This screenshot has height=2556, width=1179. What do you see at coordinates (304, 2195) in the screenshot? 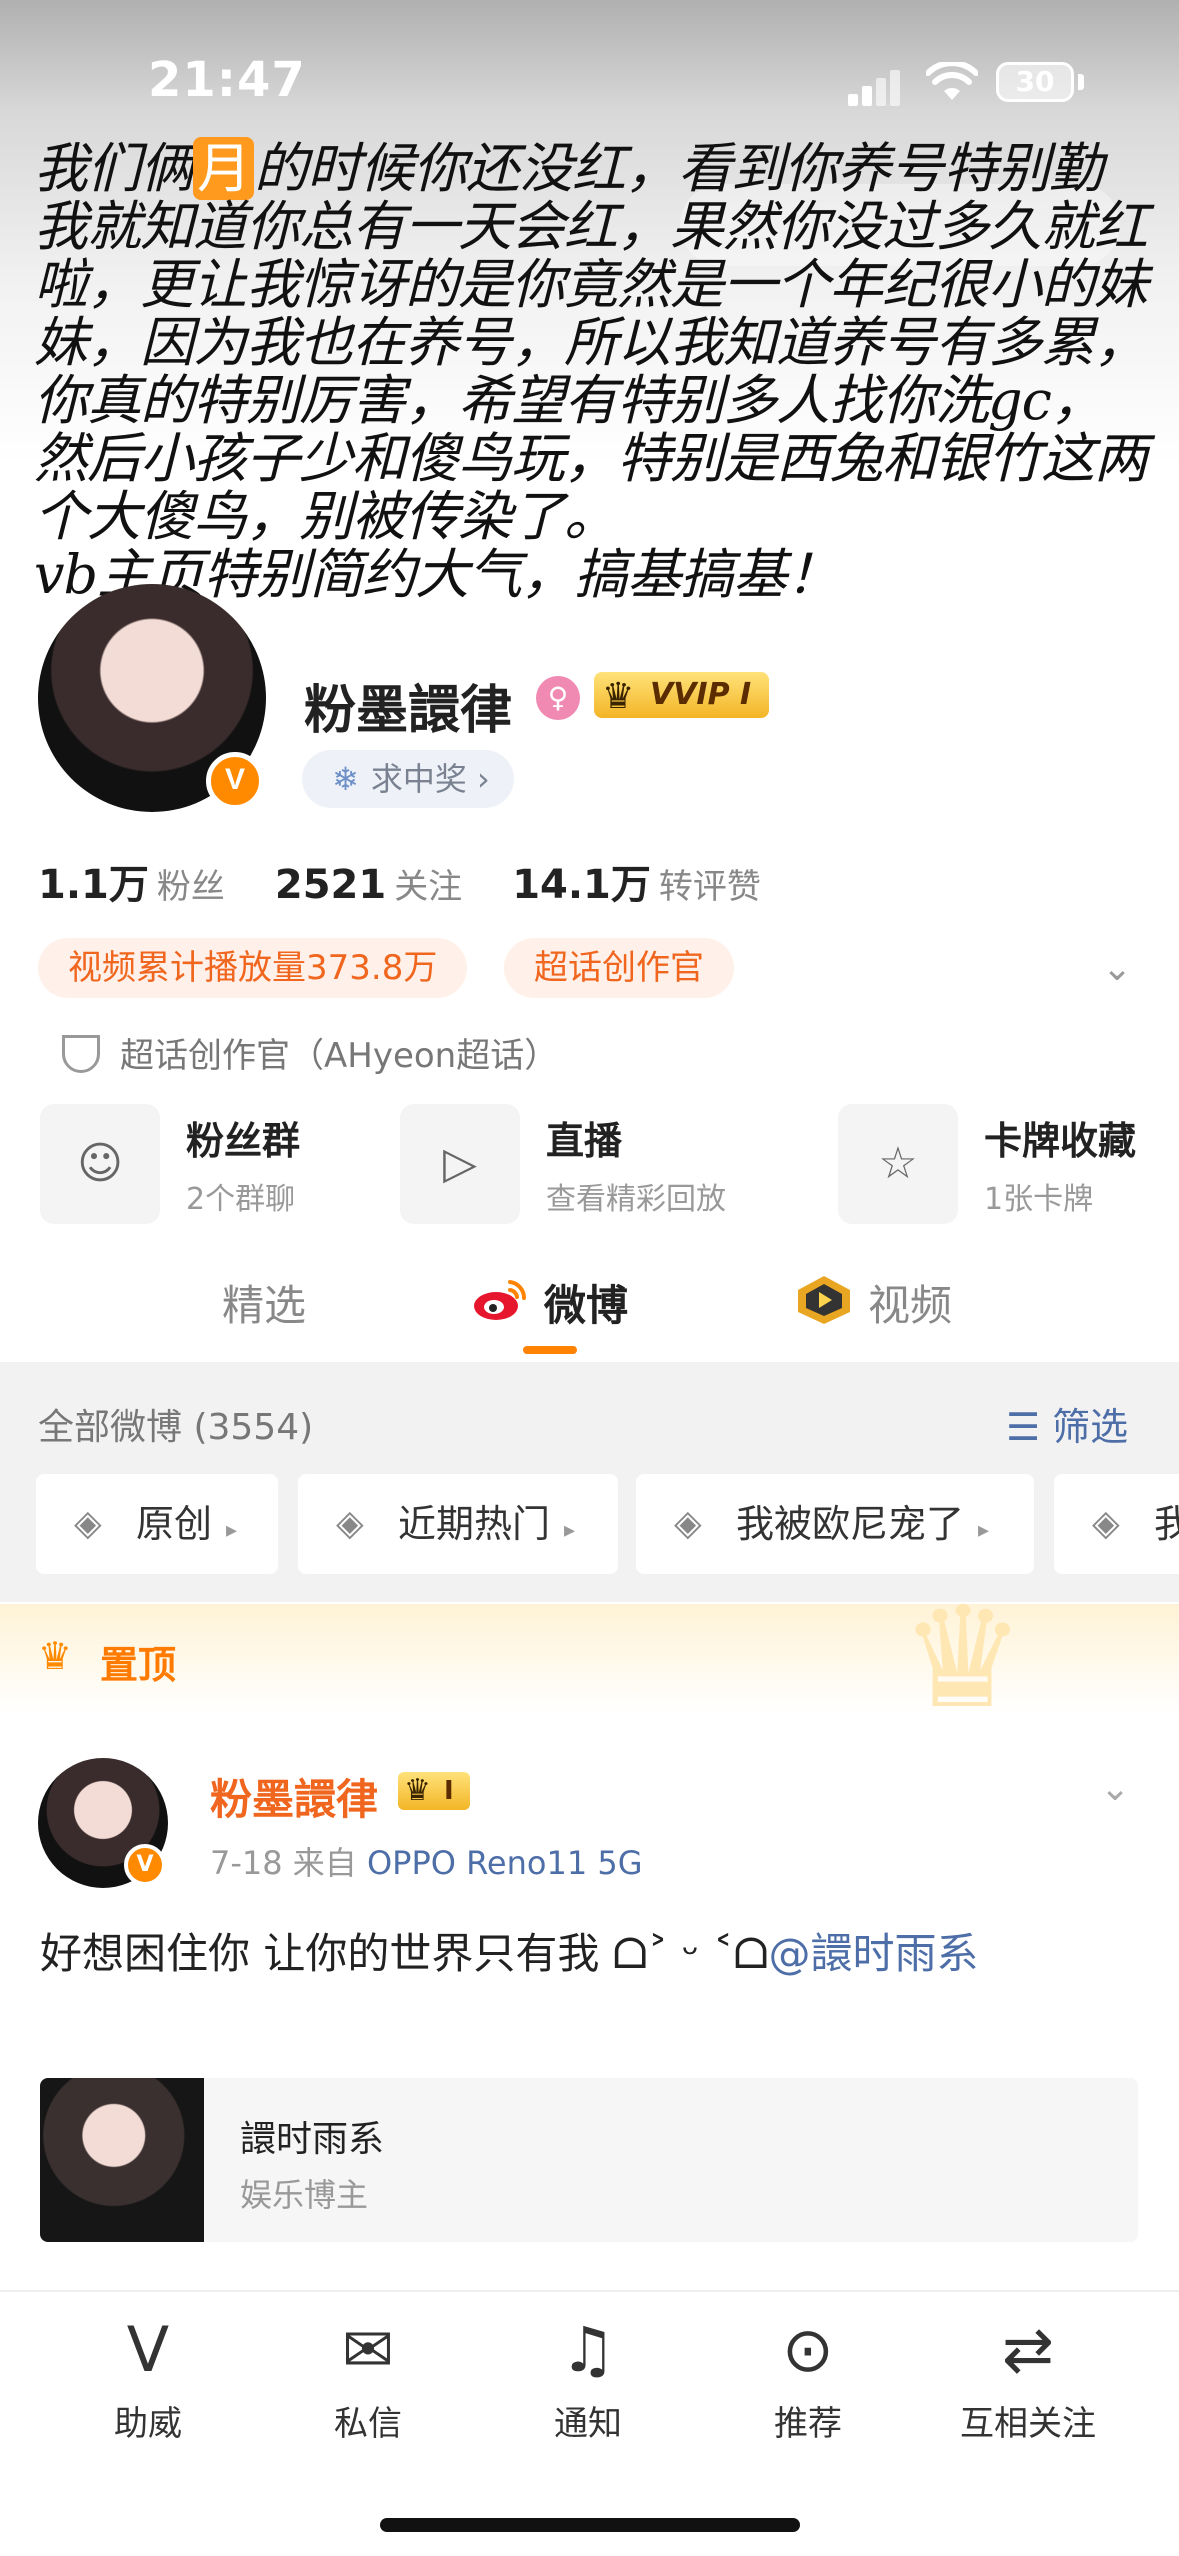
I see `mention-card-subtitle: 娱乐博主` at bounding box center [304, 2195].